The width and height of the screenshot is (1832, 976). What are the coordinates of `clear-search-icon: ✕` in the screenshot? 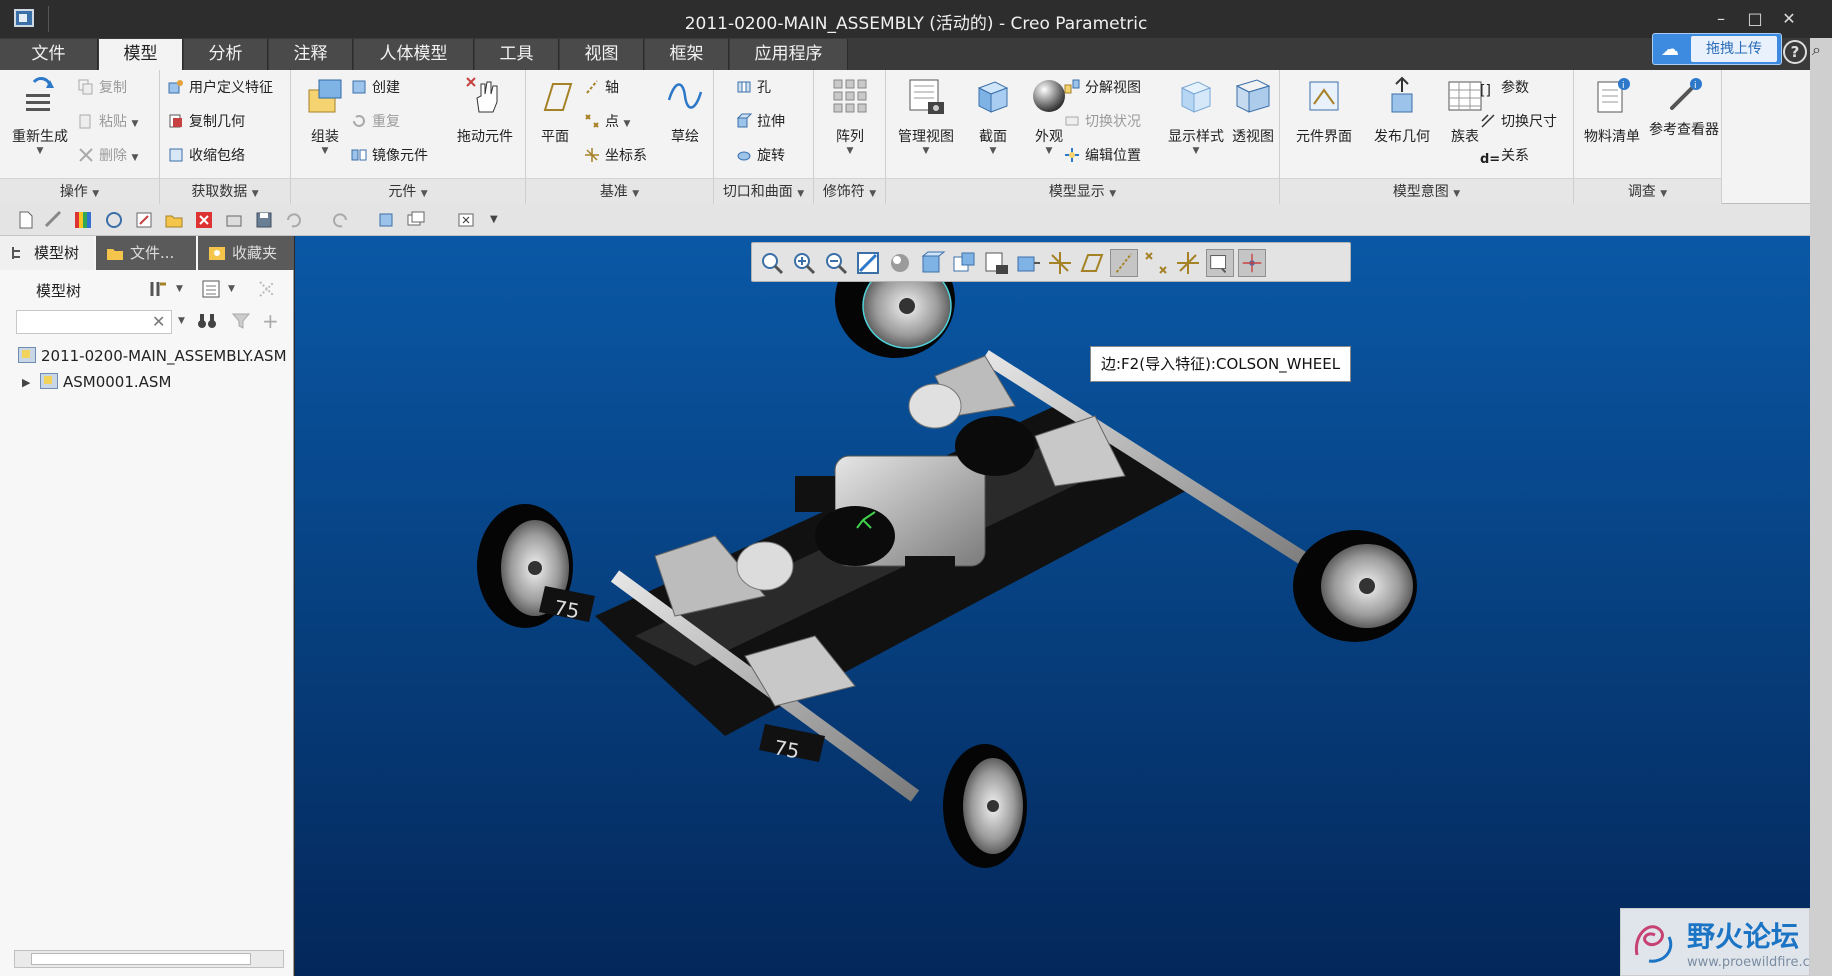 It's located at (158, 321).